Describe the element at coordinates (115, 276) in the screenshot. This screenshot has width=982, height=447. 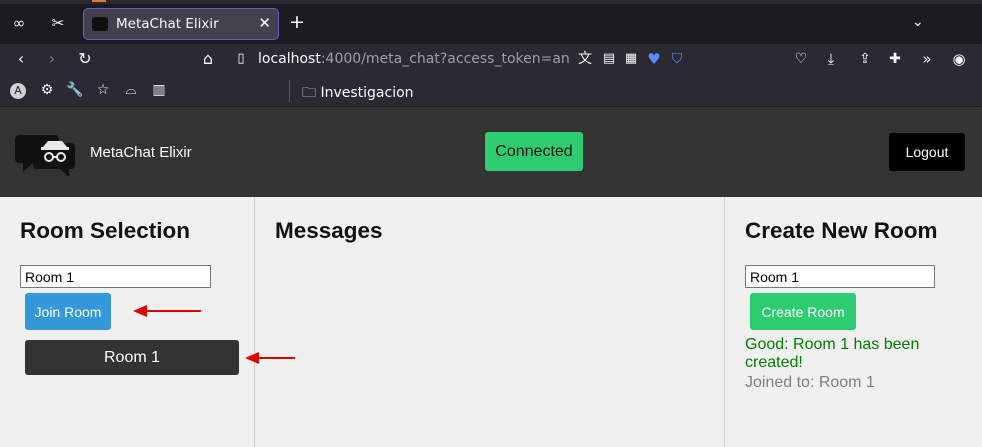
I see `room-select-input` at that location.